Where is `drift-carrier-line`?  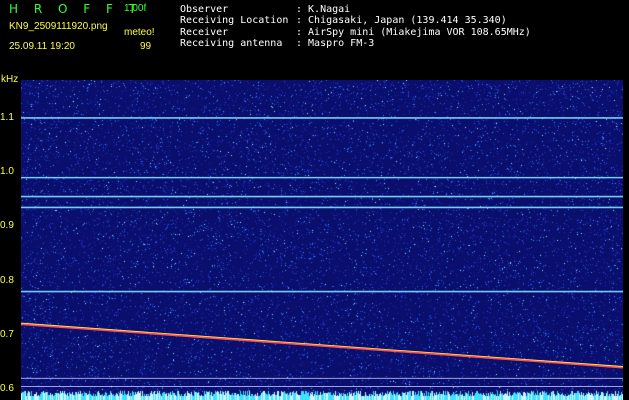 drift-carrier-line is located at coordinates (322, 346).